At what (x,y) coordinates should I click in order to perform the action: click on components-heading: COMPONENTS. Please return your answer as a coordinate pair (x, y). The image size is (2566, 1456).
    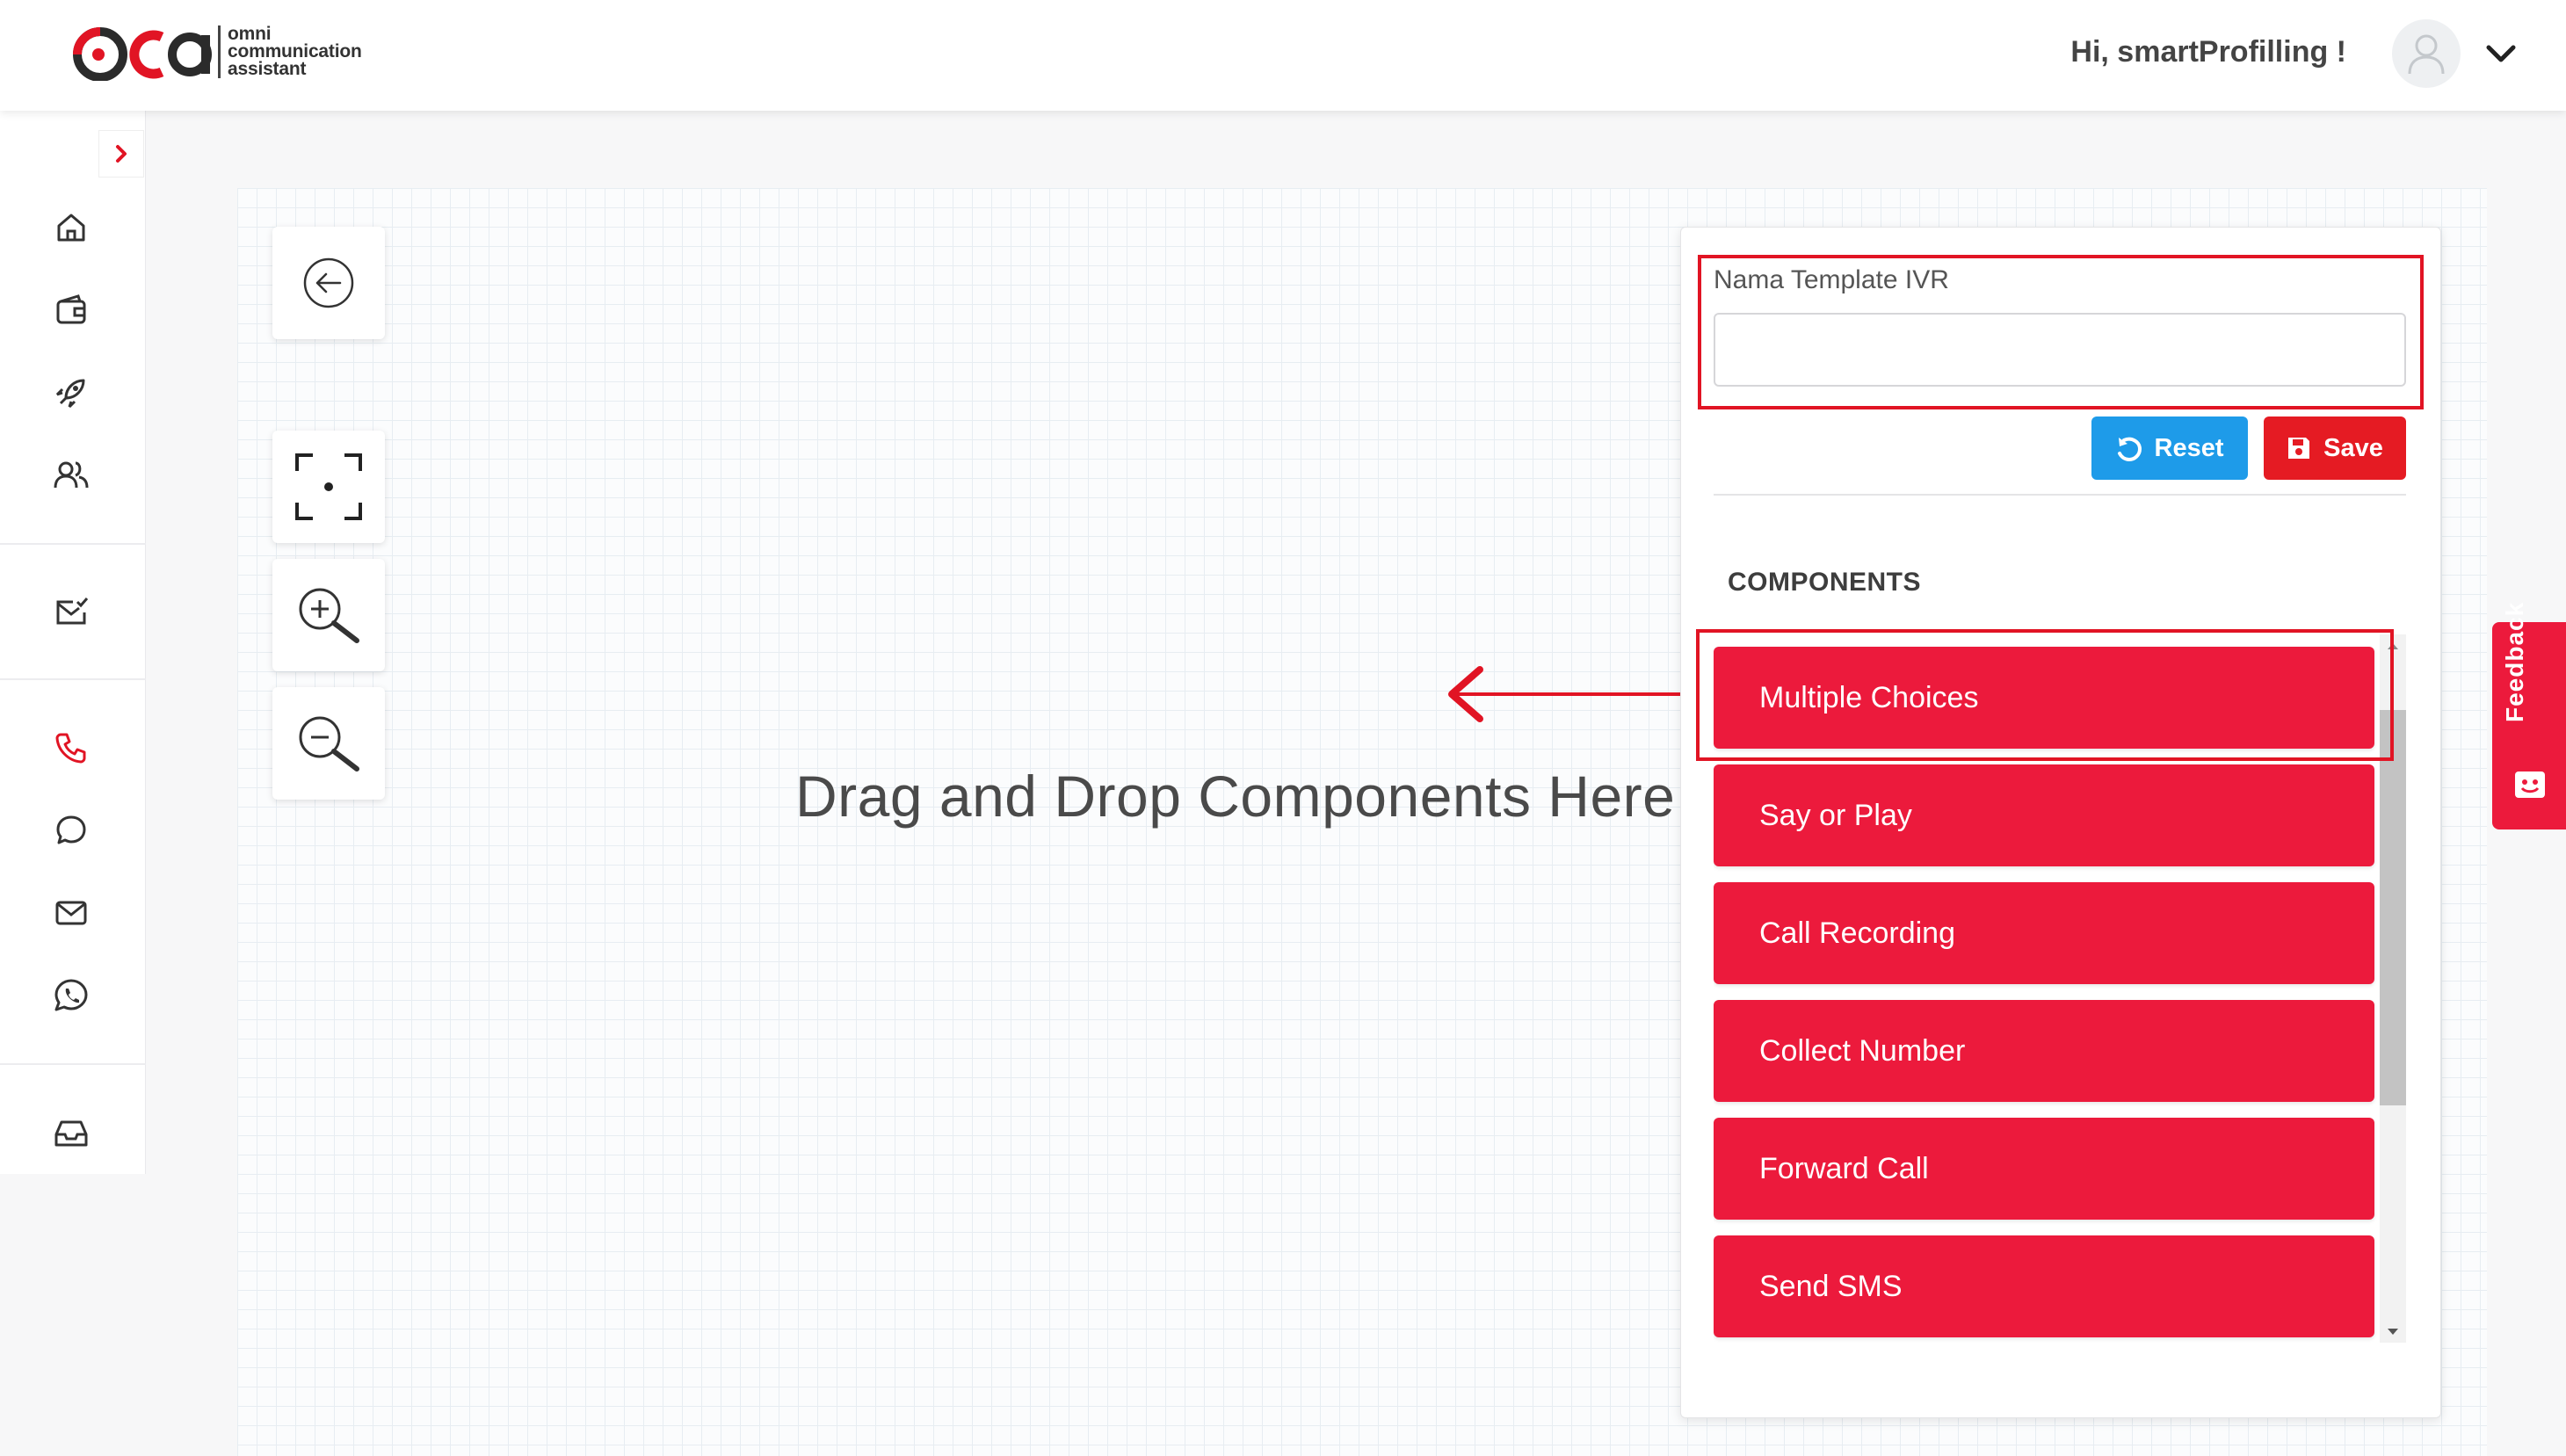
    Looking at the image, I should click on (1825, 582).